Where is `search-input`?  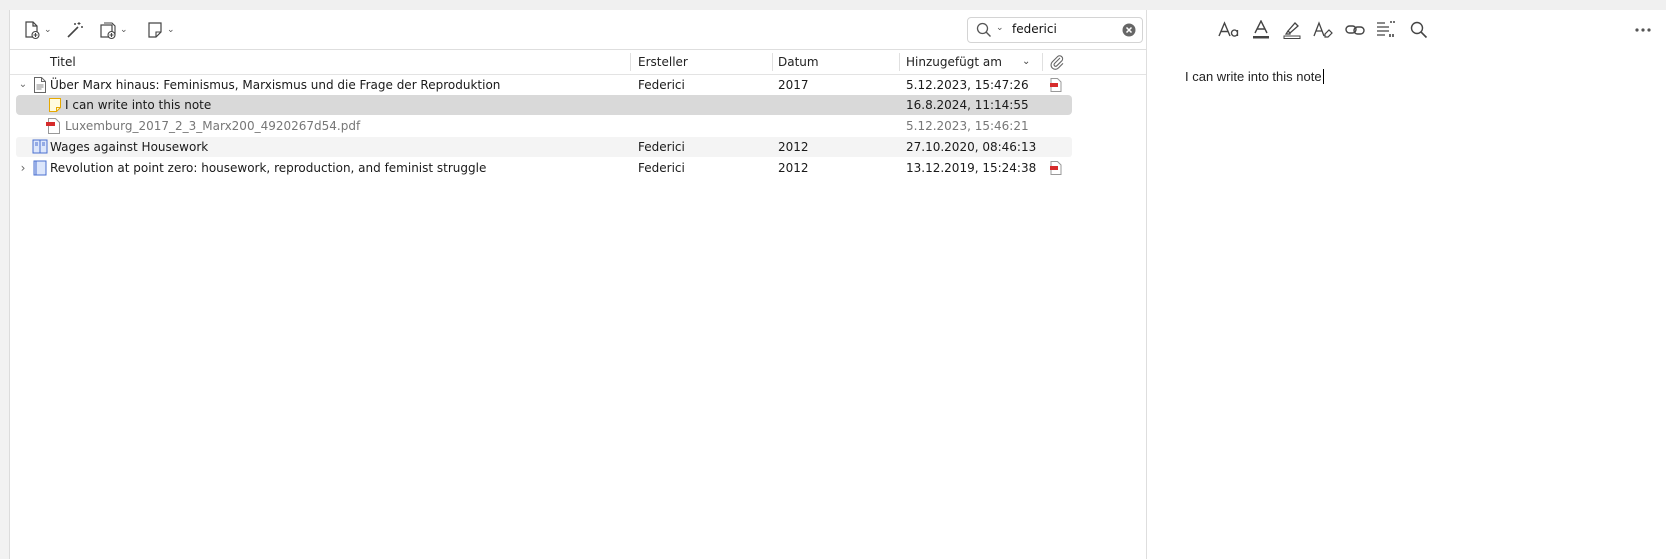 search-input is located at coordinates (1062, 29).